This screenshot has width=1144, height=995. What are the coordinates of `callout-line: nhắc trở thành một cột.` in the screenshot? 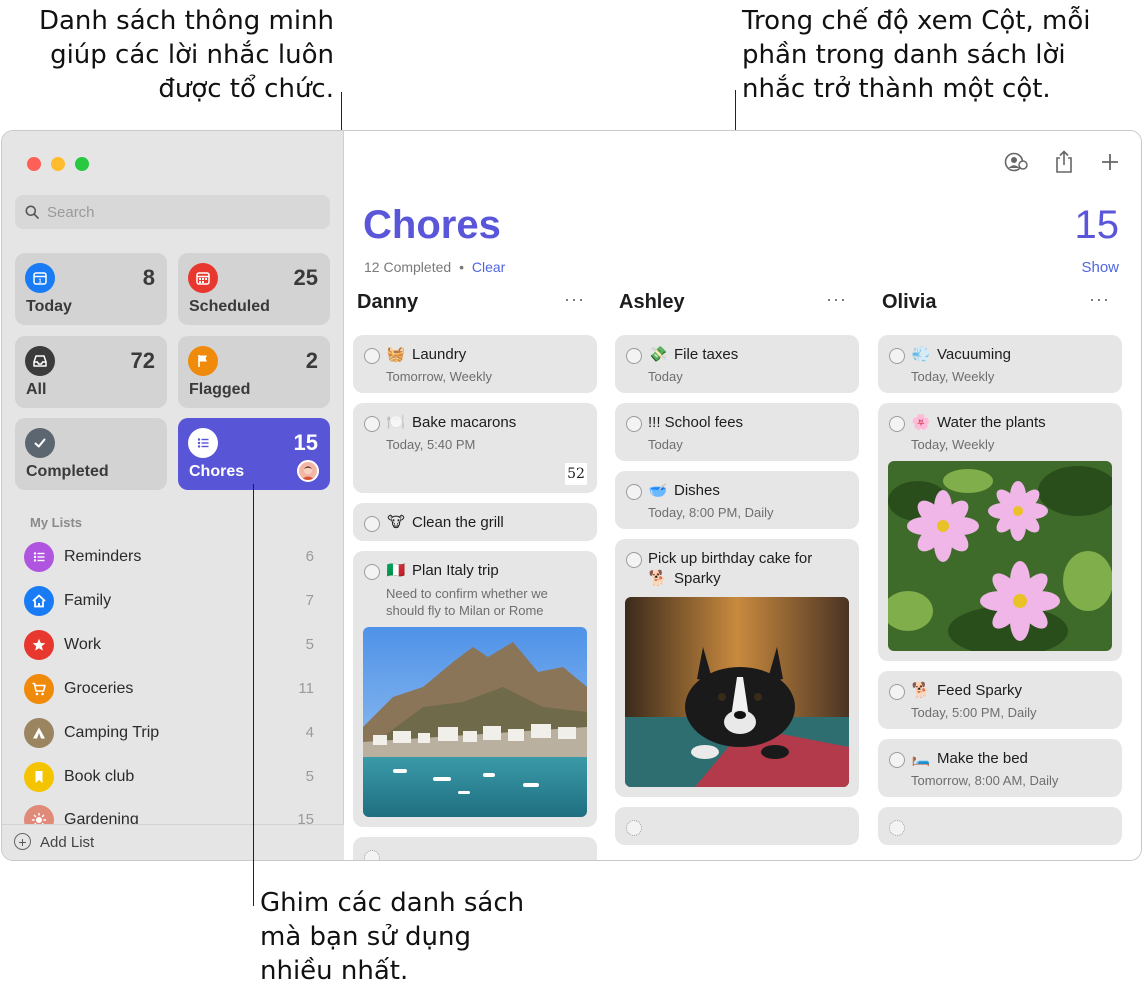 It's located at (896, 89).